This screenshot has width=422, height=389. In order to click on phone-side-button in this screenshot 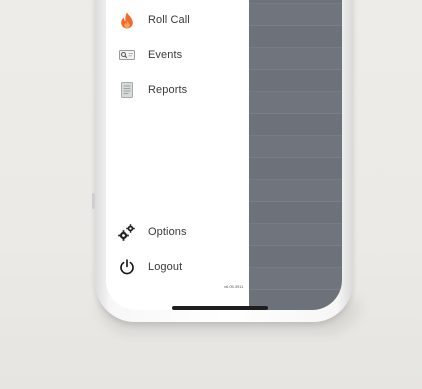, I will do `click(93, 201)`.